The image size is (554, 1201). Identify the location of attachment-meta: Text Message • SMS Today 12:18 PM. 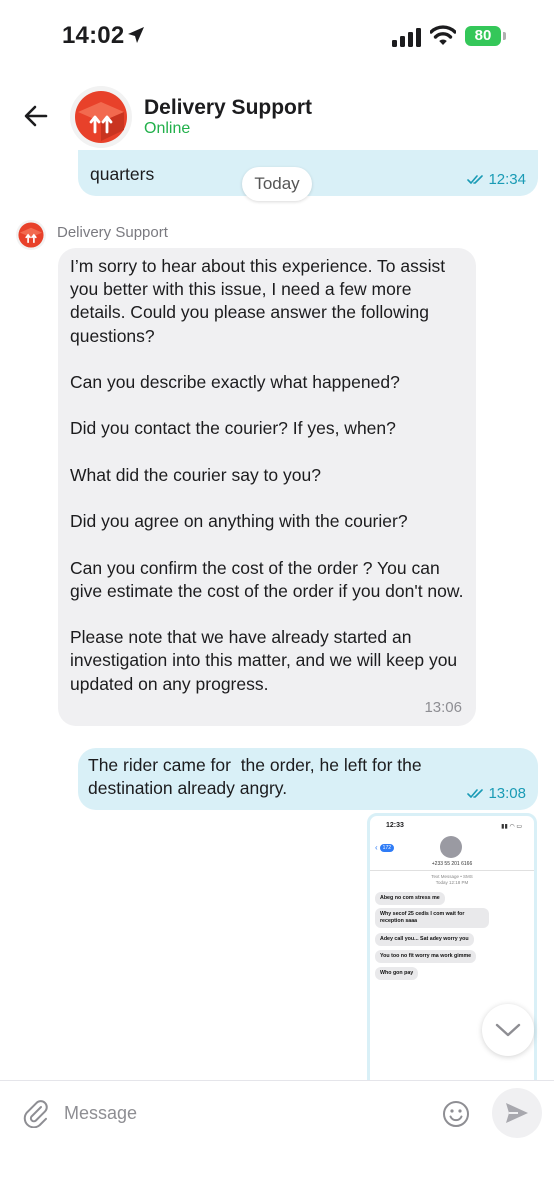
(452, 880).